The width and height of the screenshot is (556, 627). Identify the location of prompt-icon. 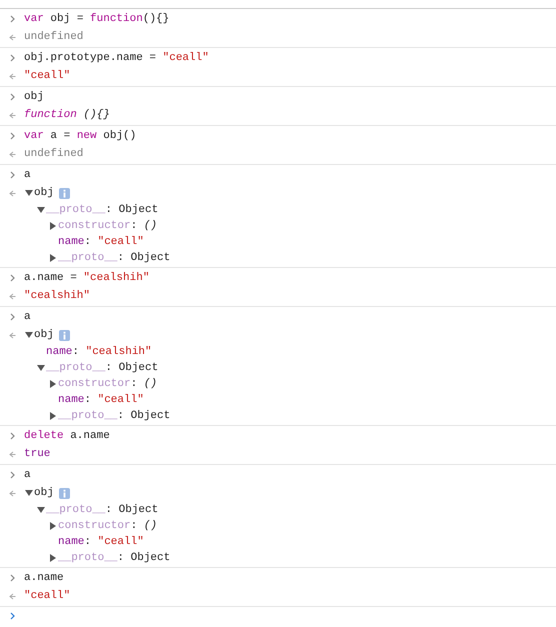
(12, 616).